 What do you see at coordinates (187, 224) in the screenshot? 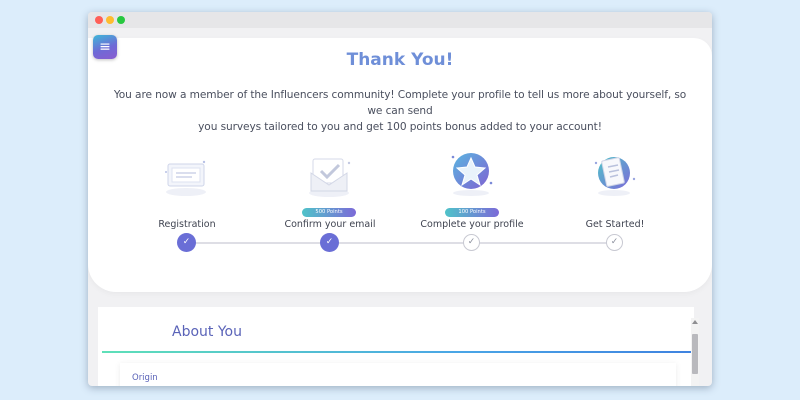
I see `step-label-registration: Registration` at bounding box center [187, 224].